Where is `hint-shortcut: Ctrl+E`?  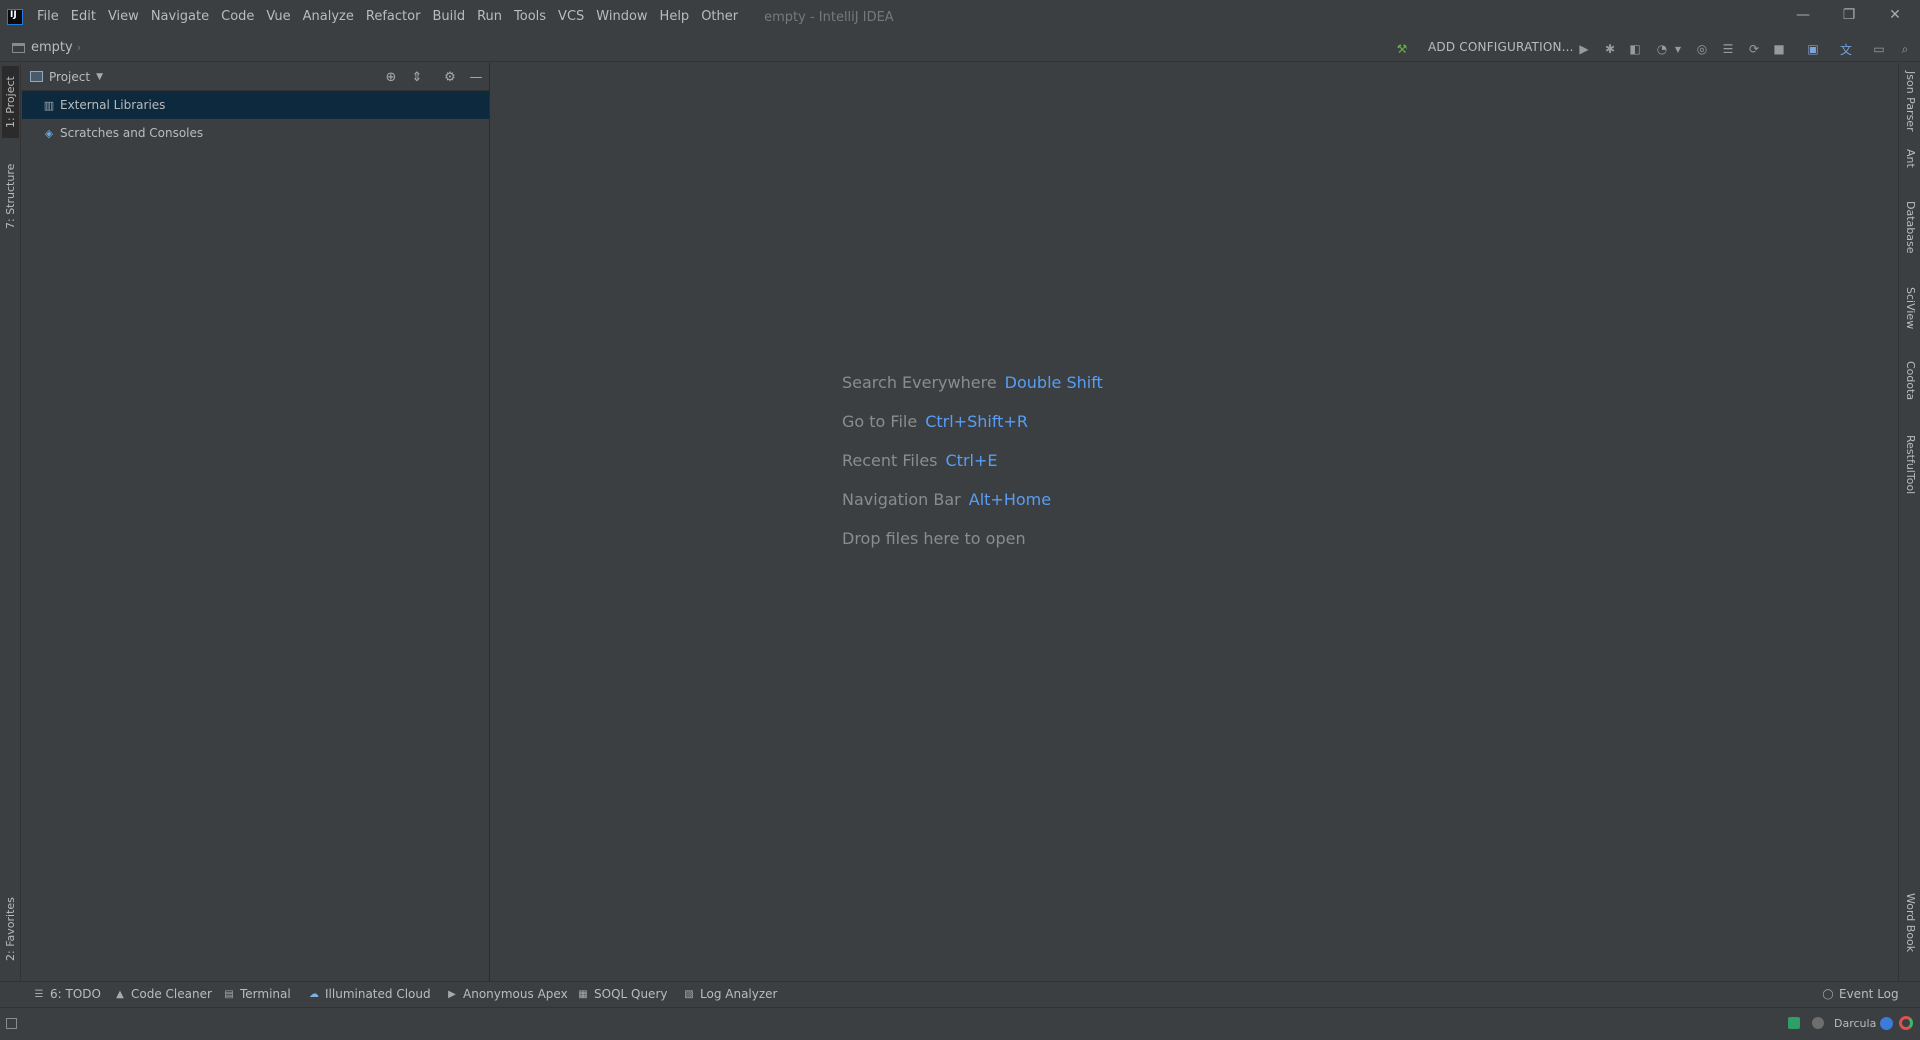
hint-shortcut: Ctrl+E is located at coordinates (971, 460).